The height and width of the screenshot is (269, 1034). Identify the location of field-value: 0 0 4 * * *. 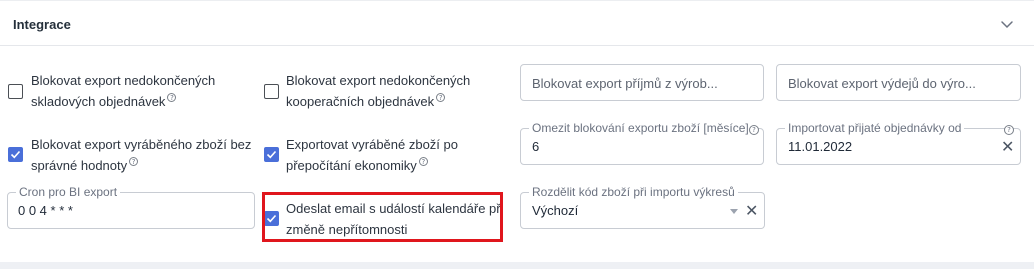
(45, 210).